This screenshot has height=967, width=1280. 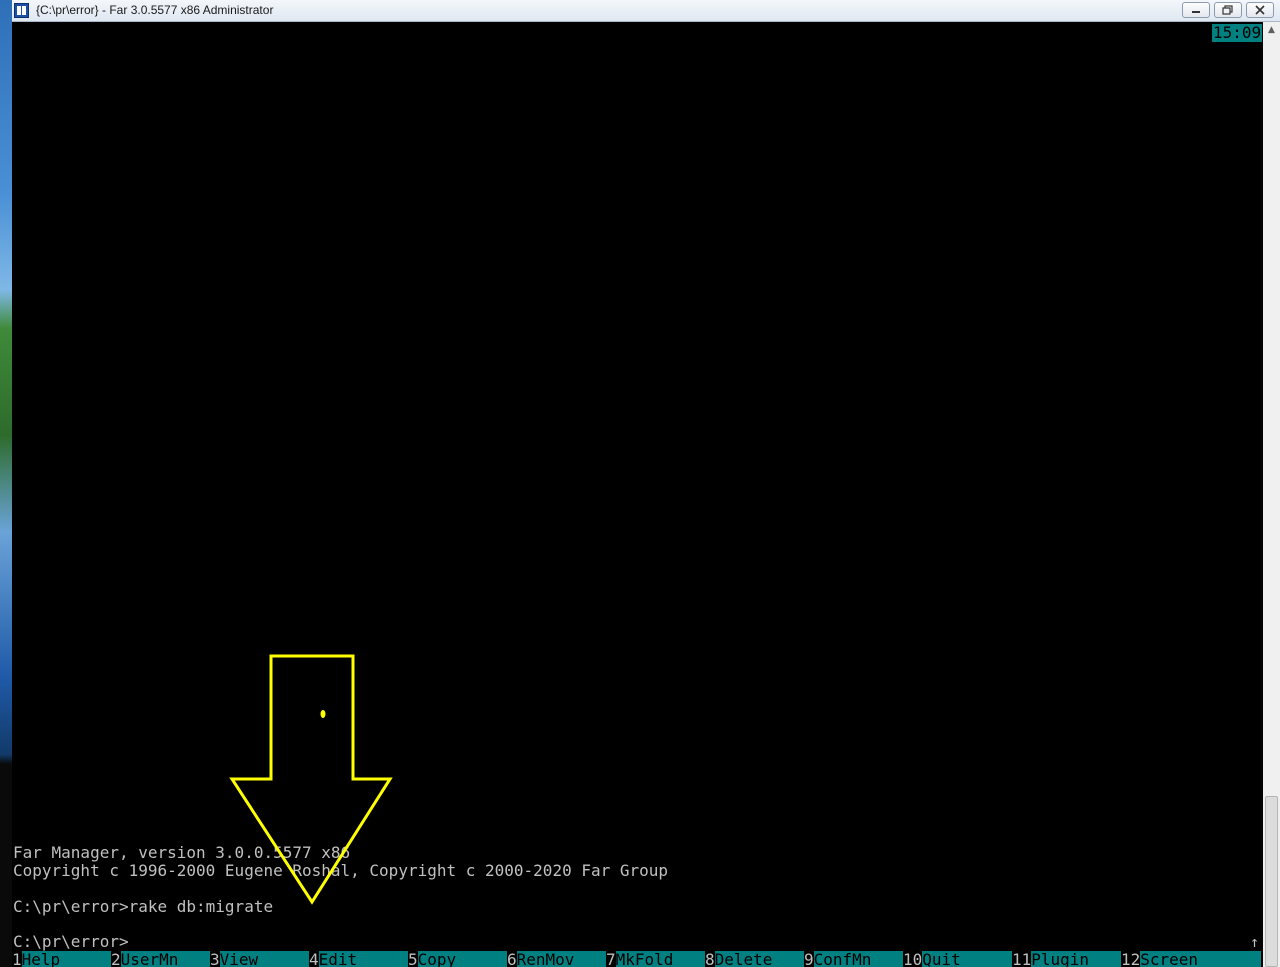 I want to click on fkey-number: 2, so click(x=116, y=959).